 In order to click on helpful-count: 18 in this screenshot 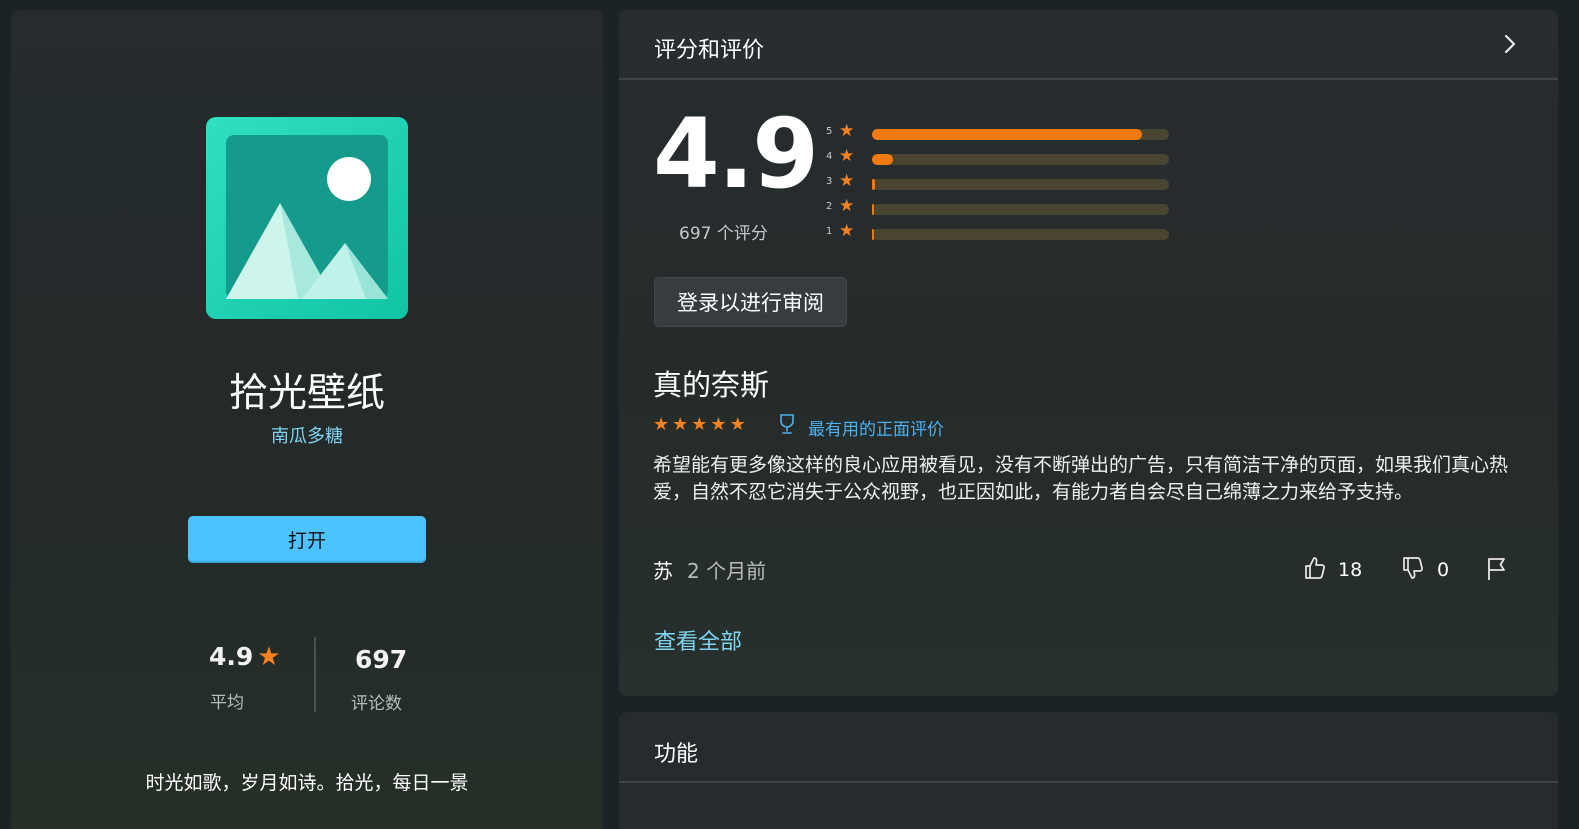, I will do `click(1350, 570)`.